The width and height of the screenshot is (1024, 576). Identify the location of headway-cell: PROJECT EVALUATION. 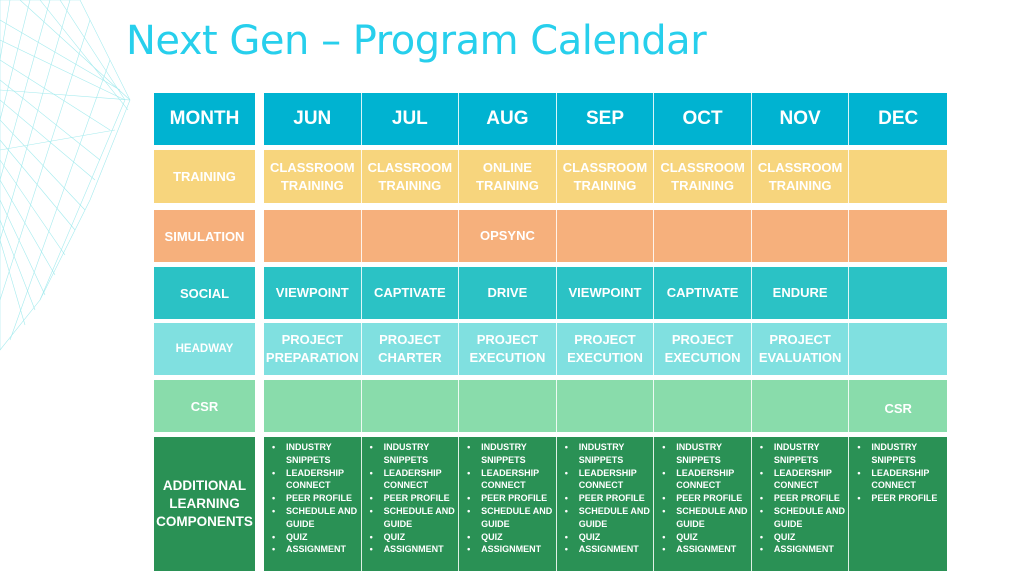
(801, 349).